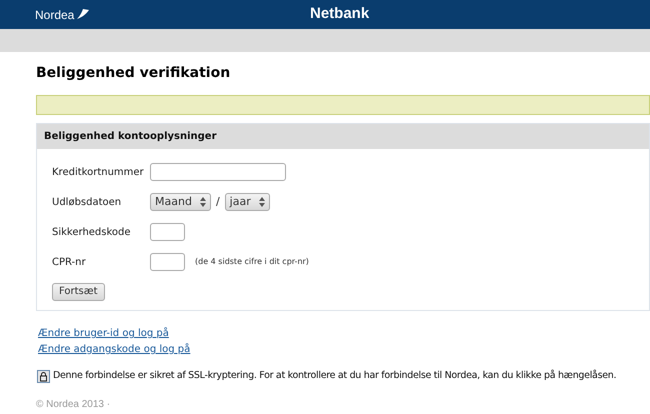  What do you see at coordinates (114, 349) in the screenshot?
I see `link: Ændre adgangskode og log på` at bounding box center [114, 349].